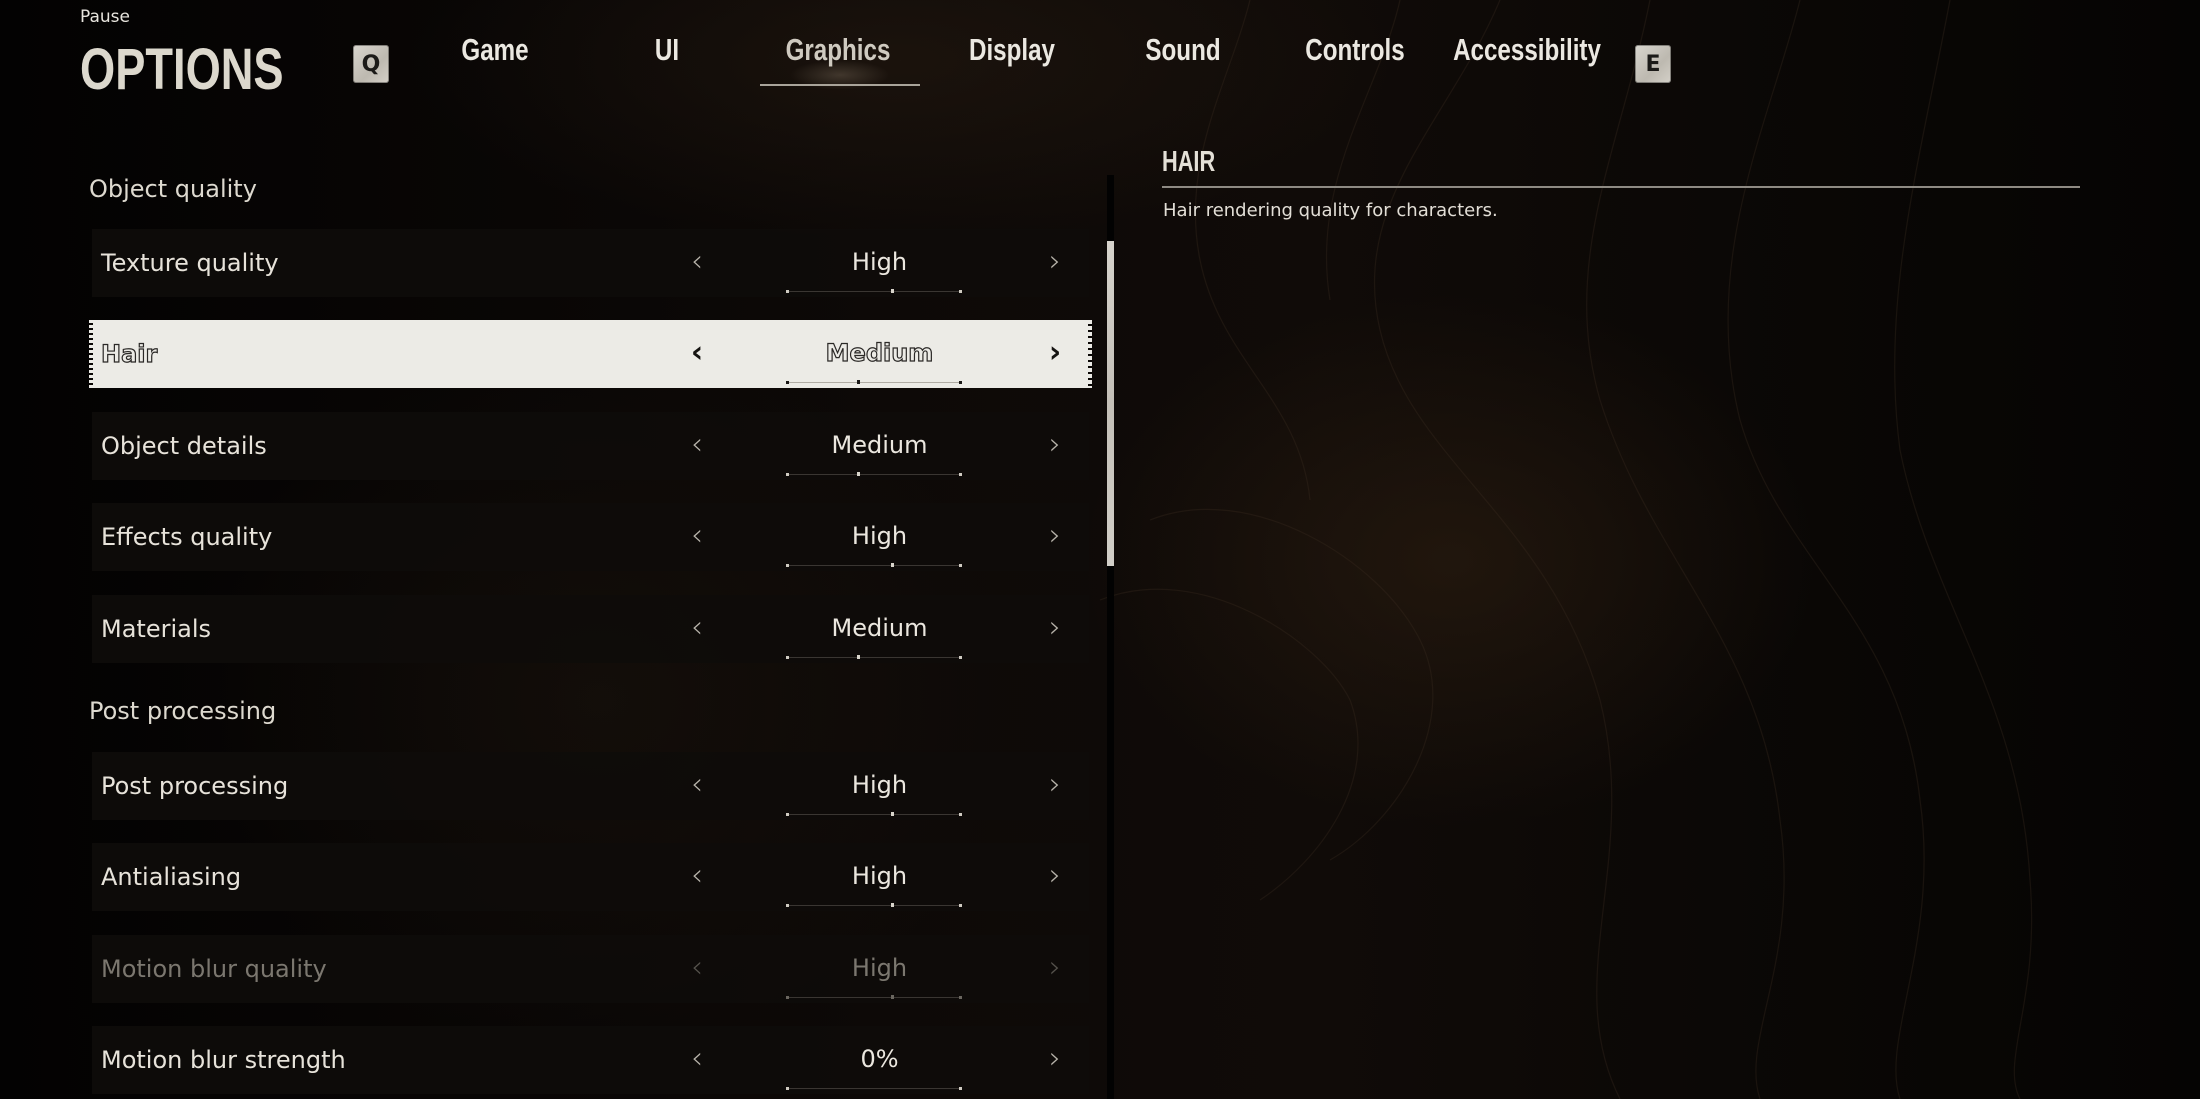 This screenshot has height=1099, width=2200. Describe the element at coordinates (1621, 187) in the screenshot. I see `description-divider` at that location.